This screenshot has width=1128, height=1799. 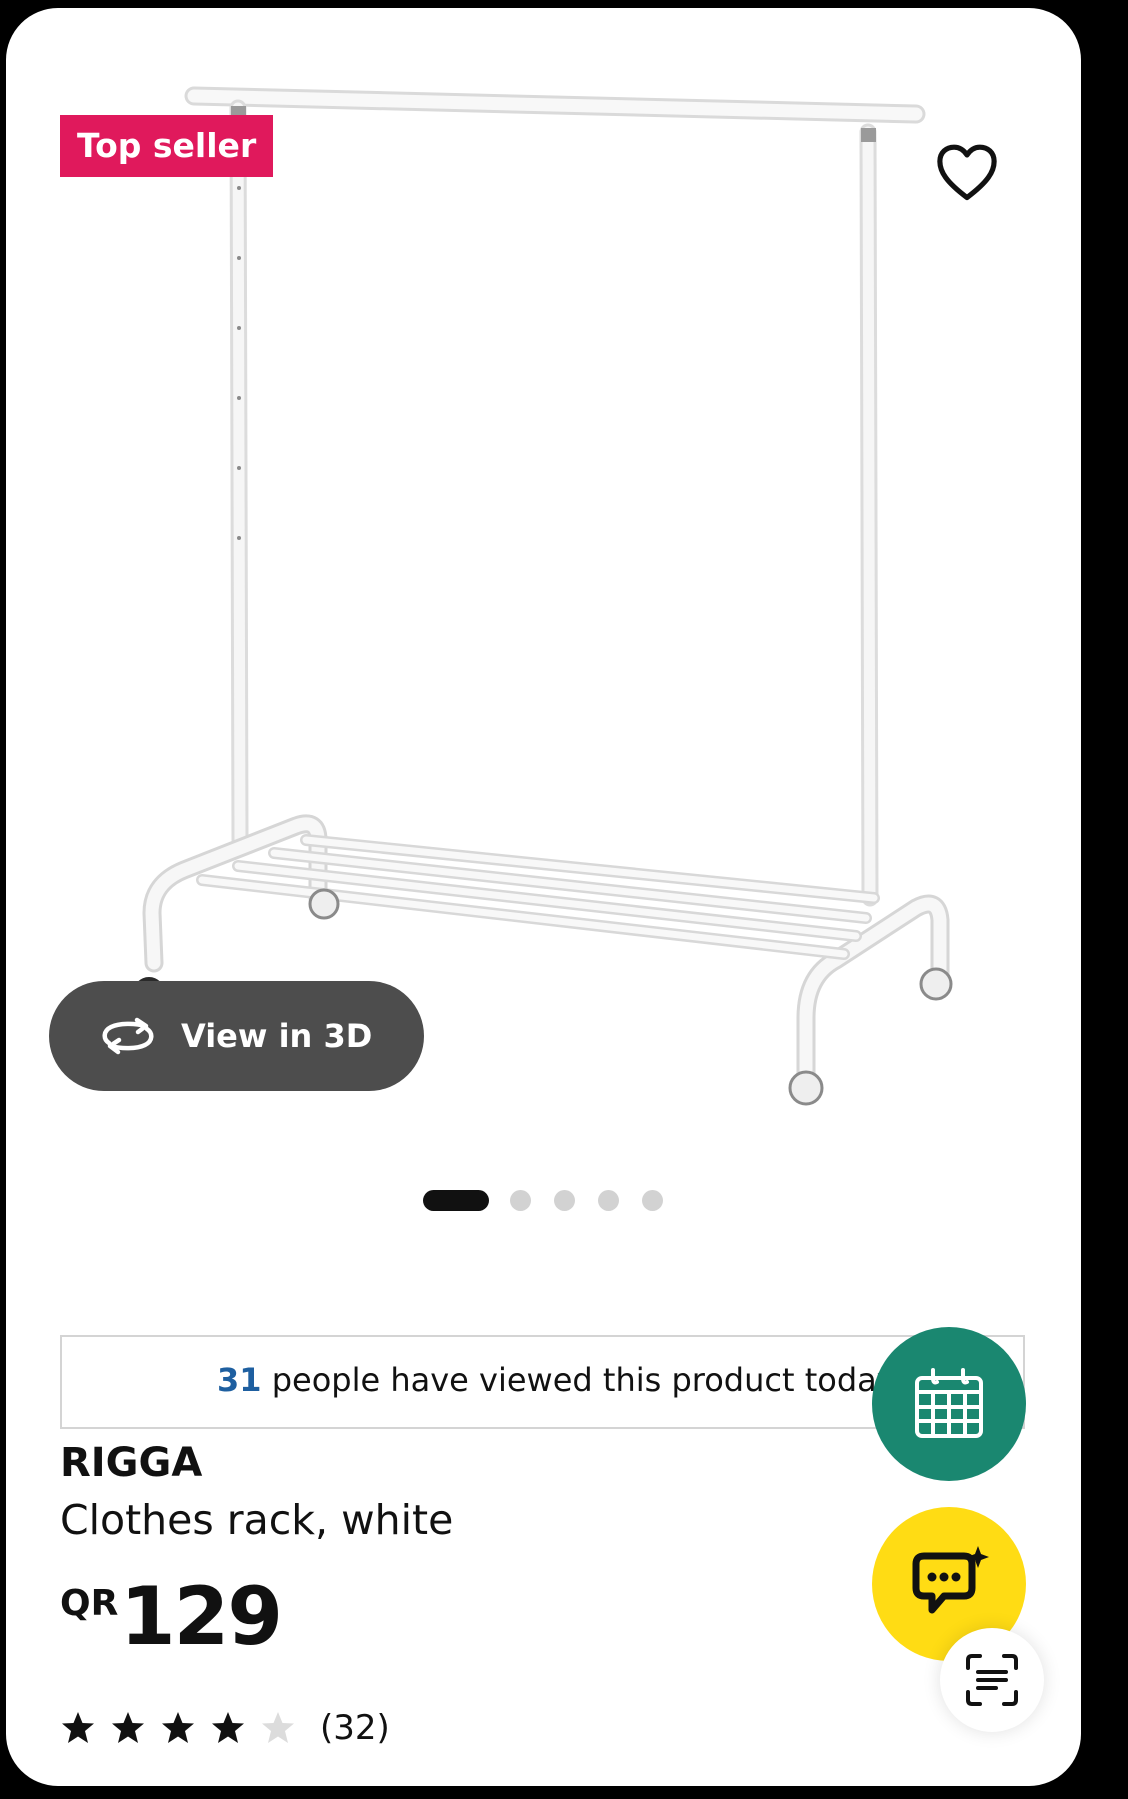 I want to click on product-name: RIGGA, so click(x=131, y=1463).